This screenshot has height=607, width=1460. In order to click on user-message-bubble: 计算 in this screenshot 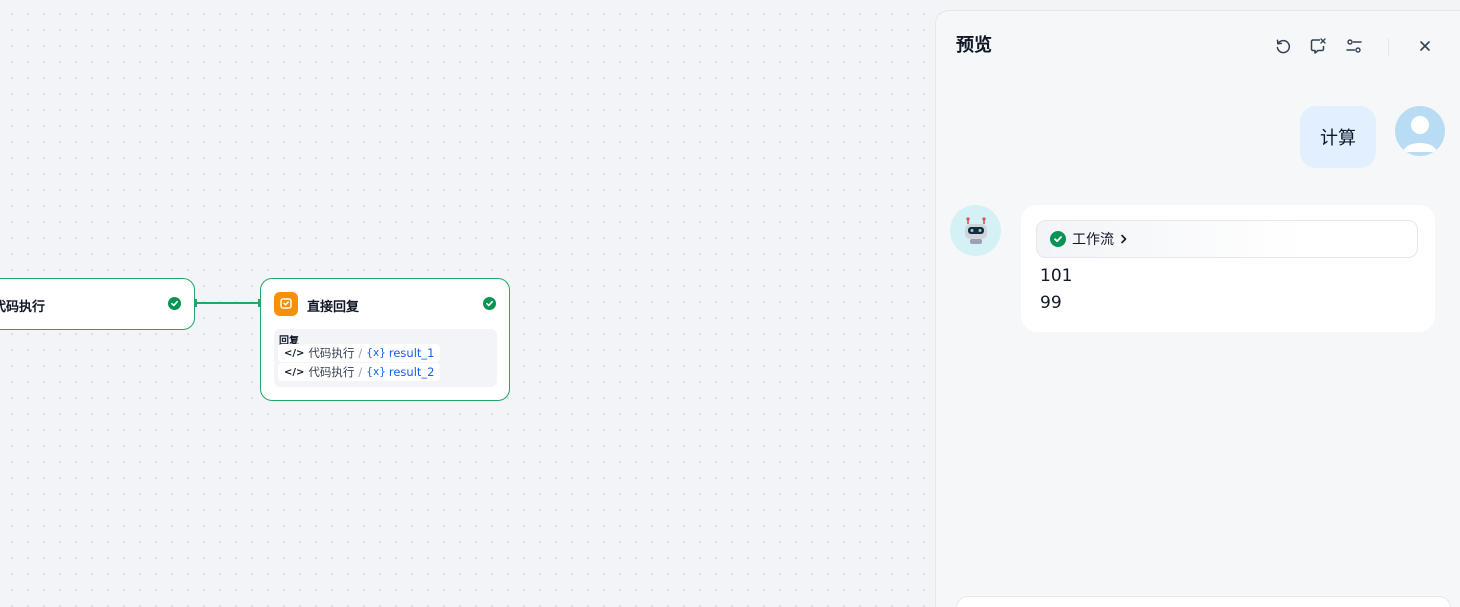, I will do `click(1338, 137)`.